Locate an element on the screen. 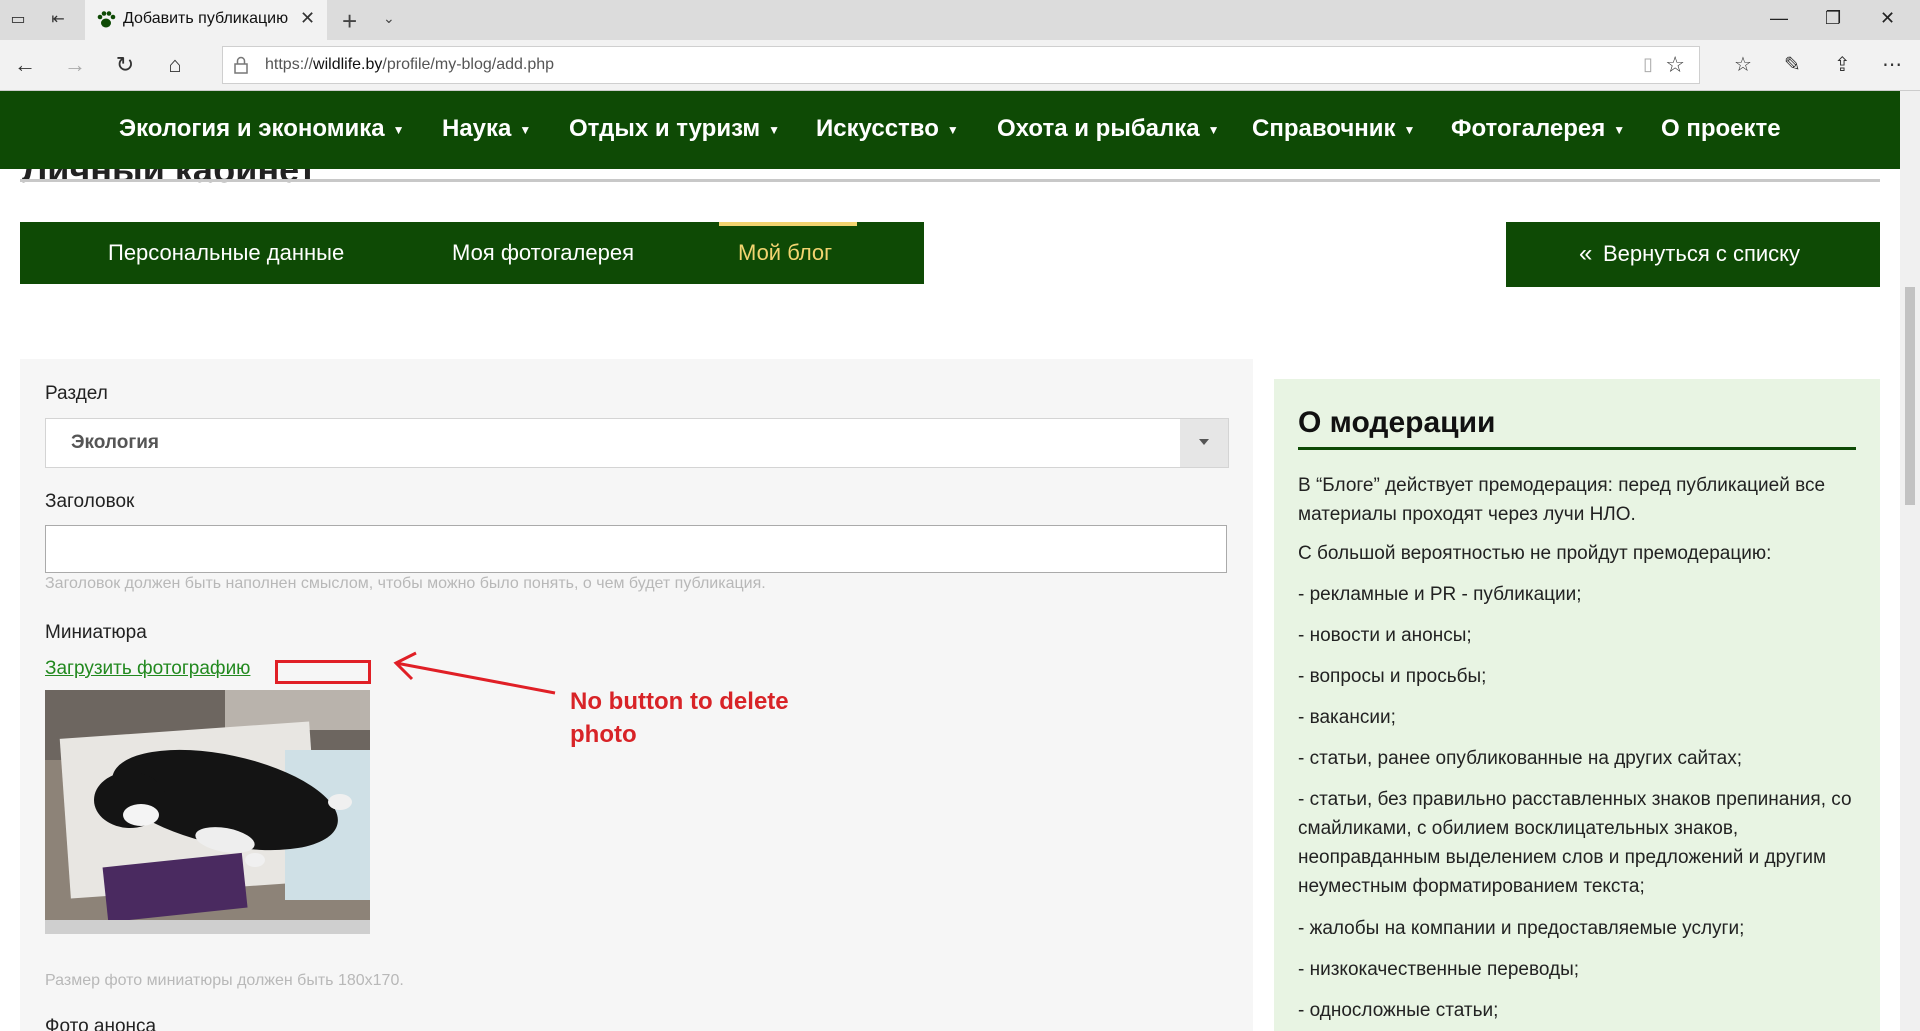 Image resolution: width=1920 pixels, height=1031 pixels. star-icon: ☆ is located at coordinates (1675, 65).